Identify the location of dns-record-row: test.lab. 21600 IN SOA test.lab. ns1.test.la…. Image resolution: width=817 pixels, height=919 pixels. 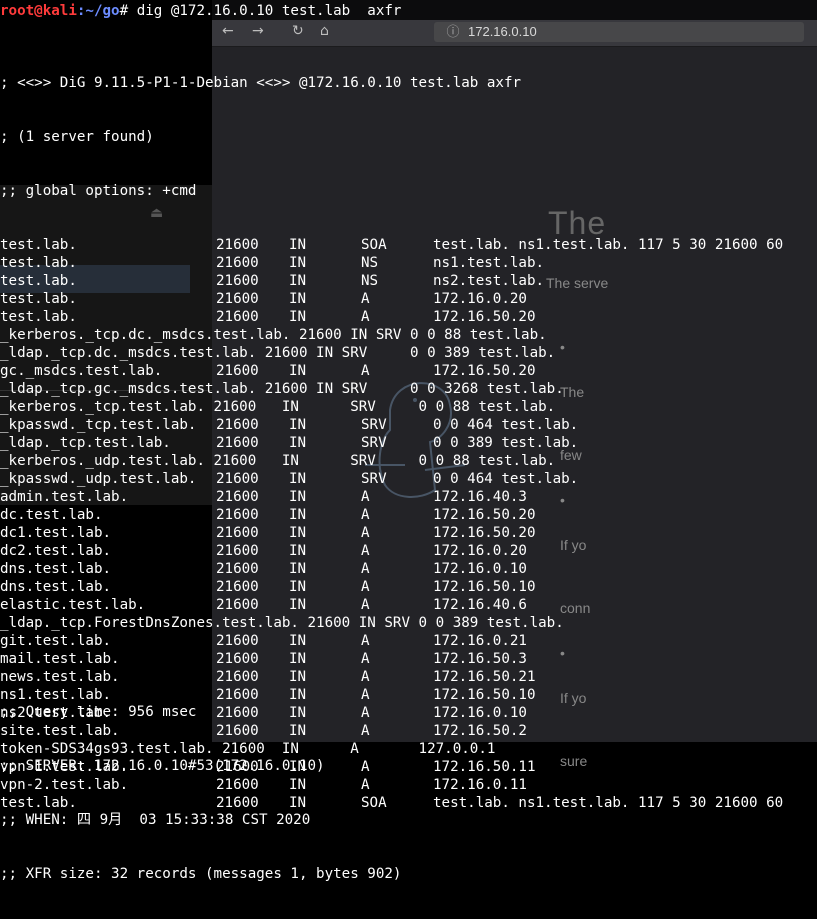
(391, 245).